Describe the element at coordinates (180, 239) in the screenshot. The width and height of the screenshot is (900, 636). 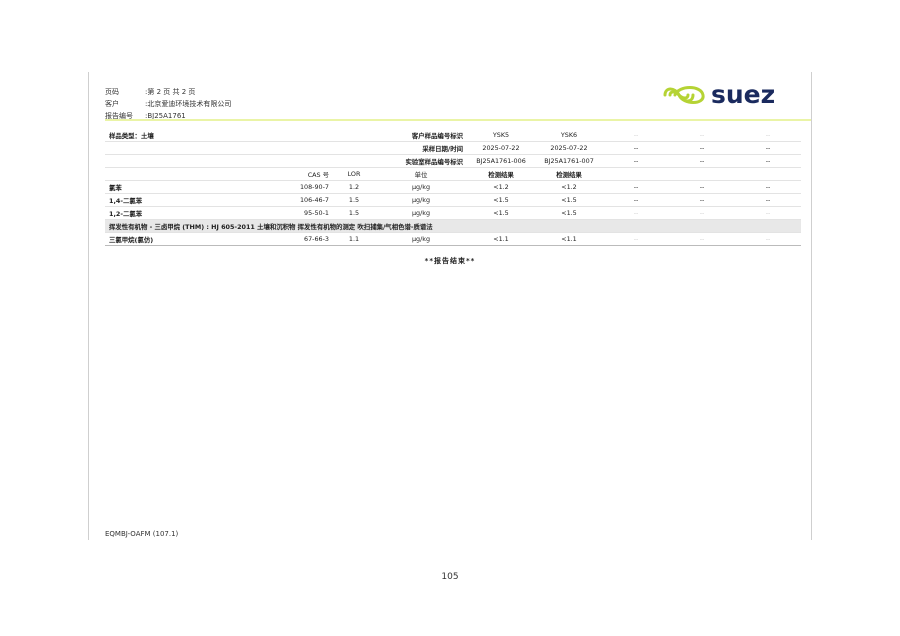
I see `analyte-name: 三氯甲烷(氯仿)` at that location.